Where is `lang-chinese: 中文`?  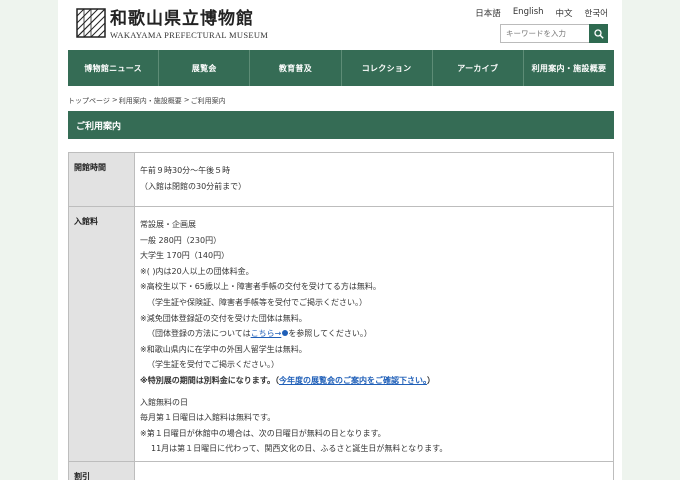
lang-chinese: 中文 is located at coordinates (564, 13).